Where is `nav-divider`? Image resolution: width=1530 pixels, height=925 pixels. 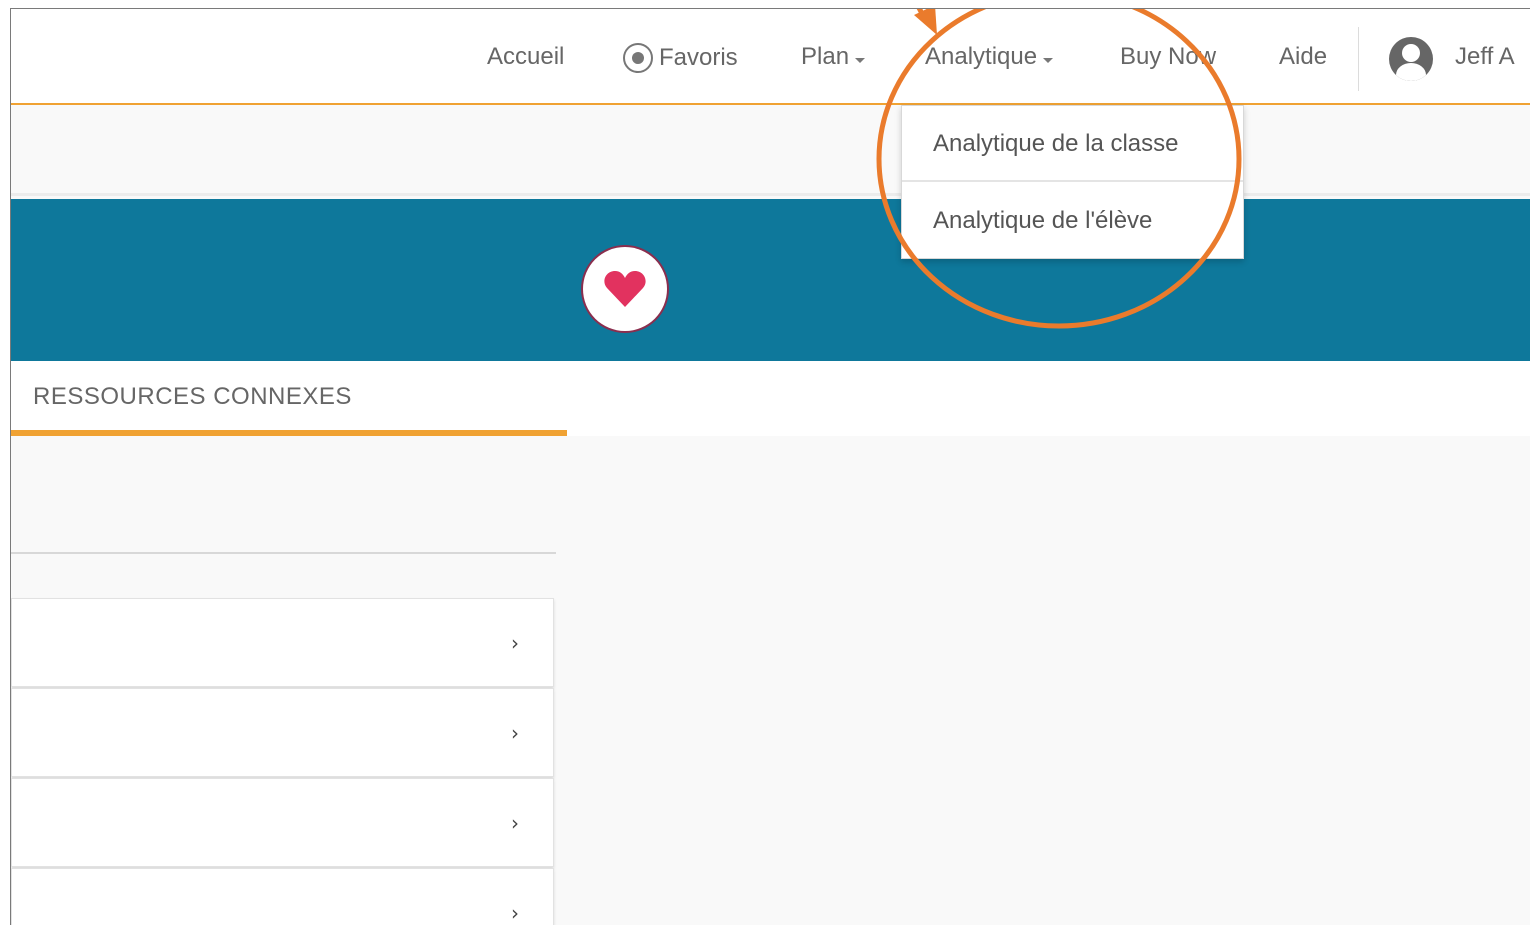
nav-divider is located at coordinates (1358, 59).